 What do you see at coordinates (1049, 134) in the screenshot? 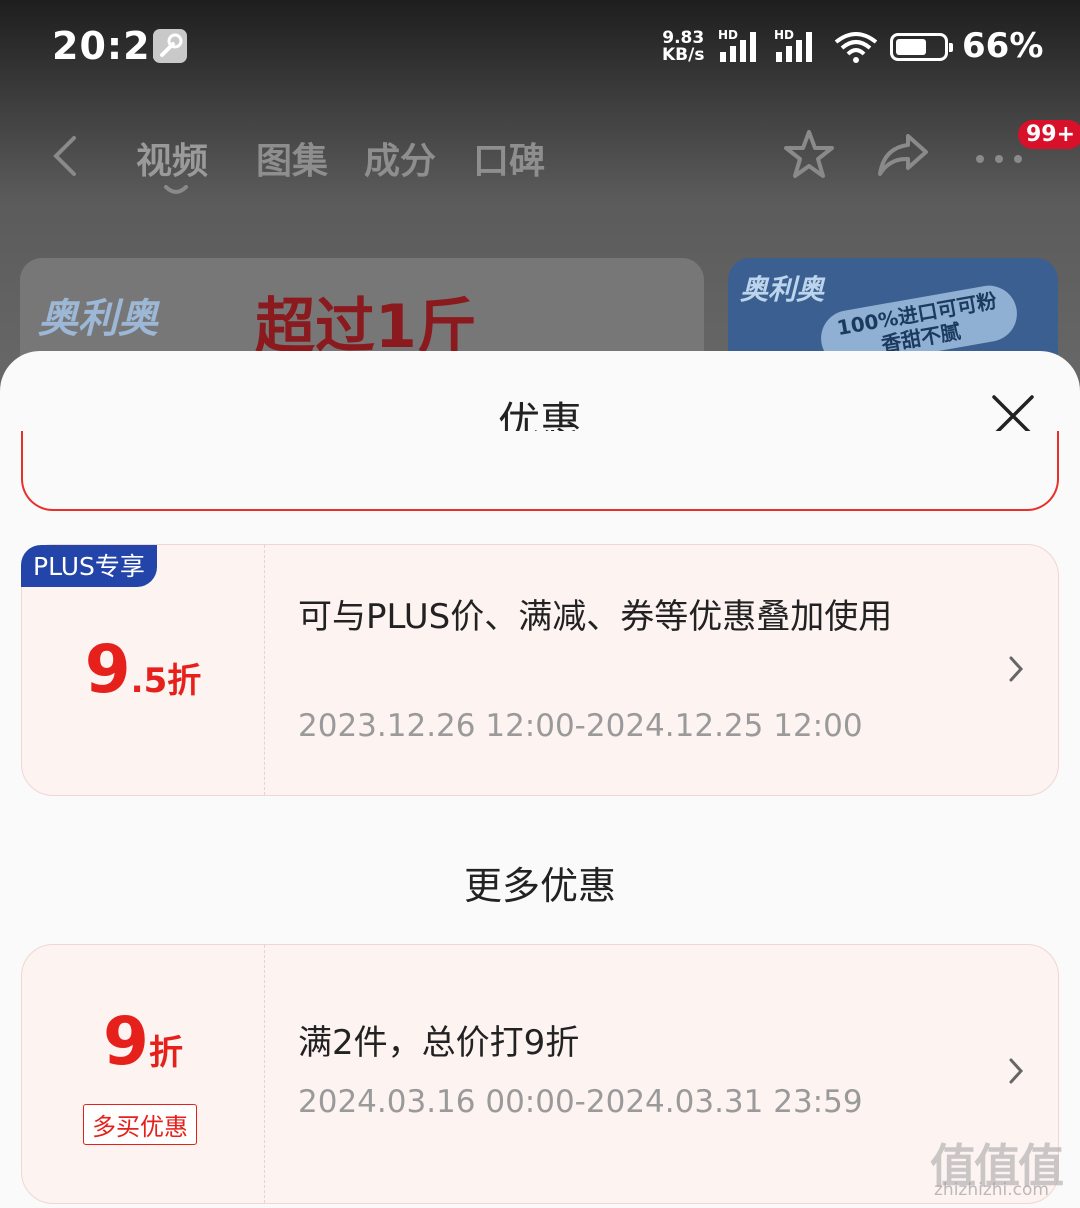
I see `notification-badge: 99+` at bounding box center [1049, 134].